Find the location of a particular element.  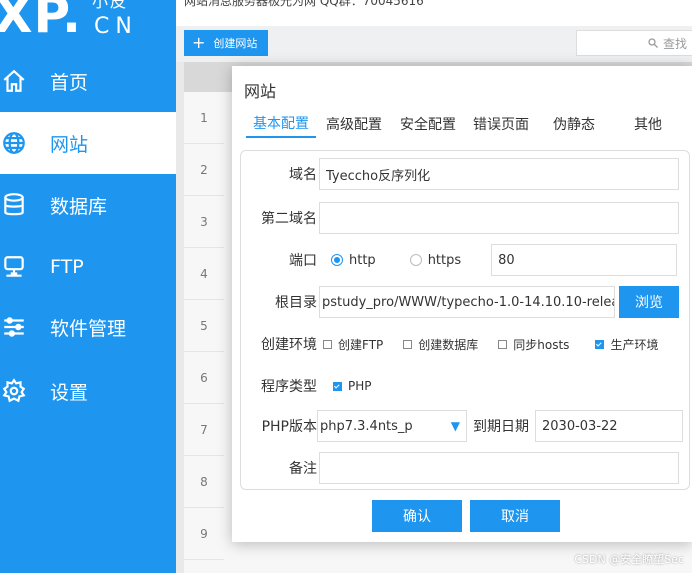

tab-advanced-config: 高级配置 is located at coordinates (354, 124).